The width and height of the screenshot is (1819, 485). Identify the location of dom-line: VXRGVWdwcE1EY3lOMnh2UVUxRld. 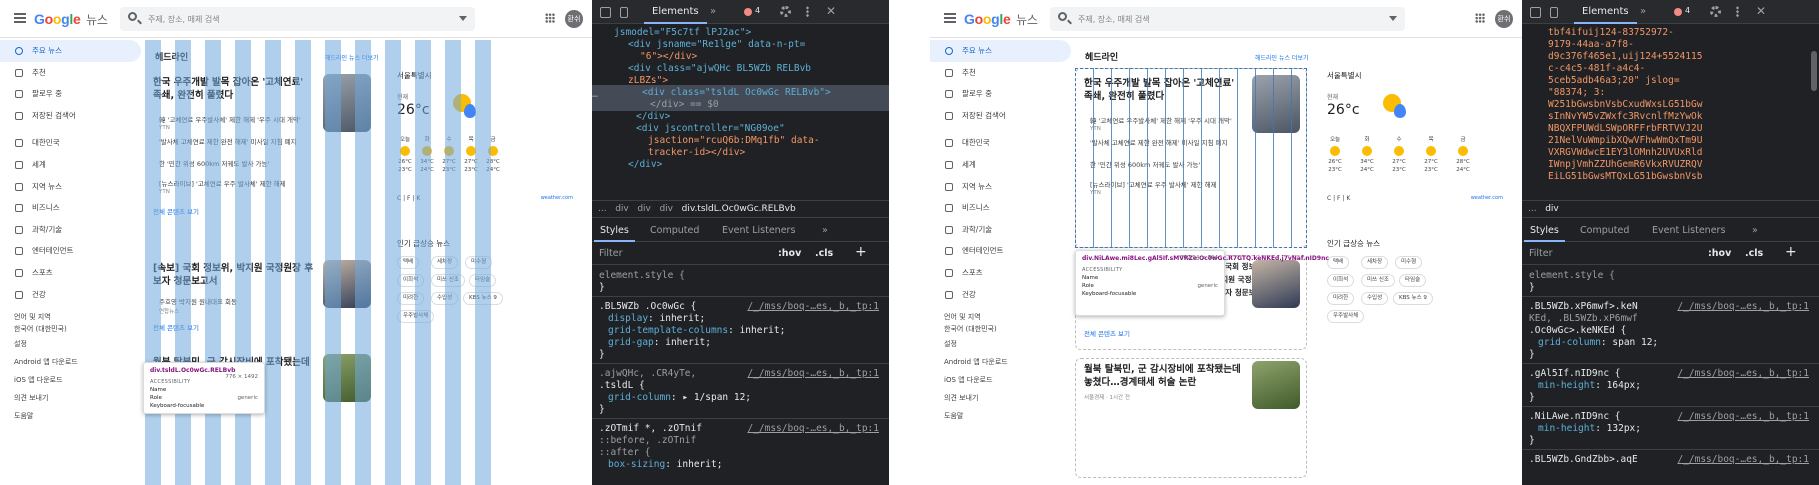
(1625, 153).